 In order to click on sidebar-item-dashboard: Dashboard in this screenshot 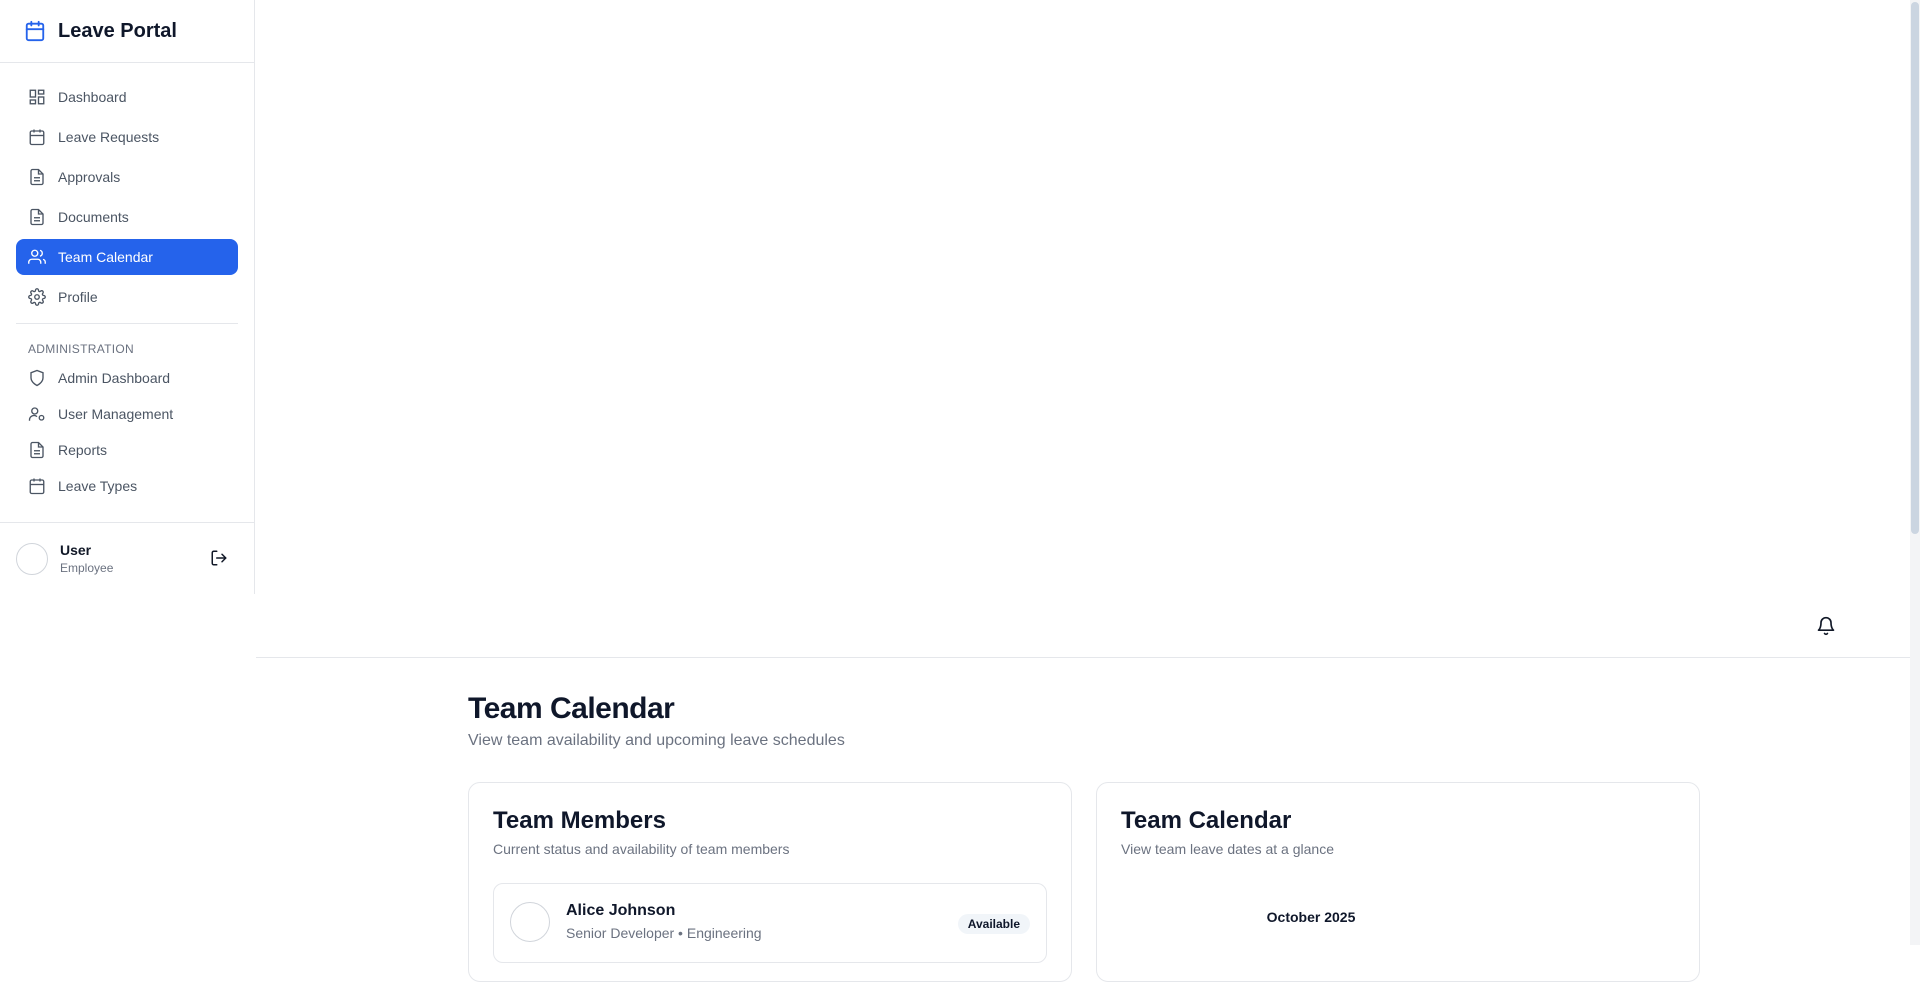, I will do `click(127, 97)`.